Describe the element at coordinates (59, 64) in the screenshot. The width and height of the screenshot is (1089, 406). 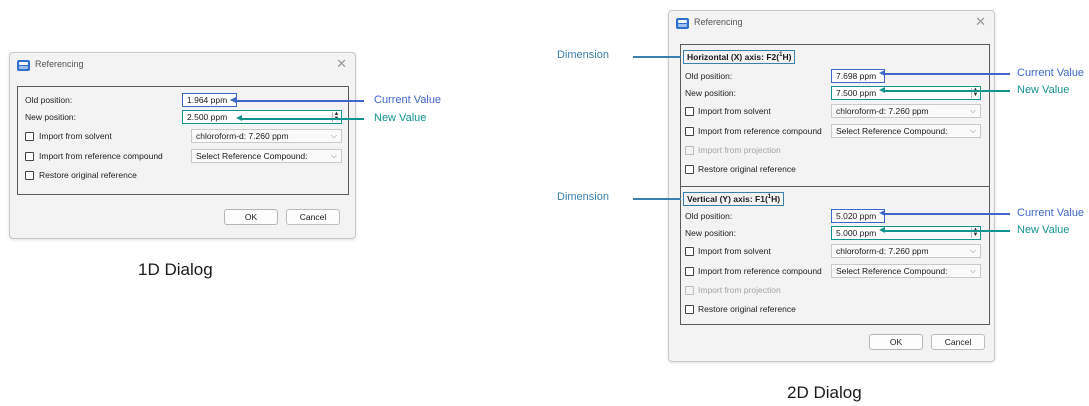
I see `dialog-1d-title: Referencing` at that location.